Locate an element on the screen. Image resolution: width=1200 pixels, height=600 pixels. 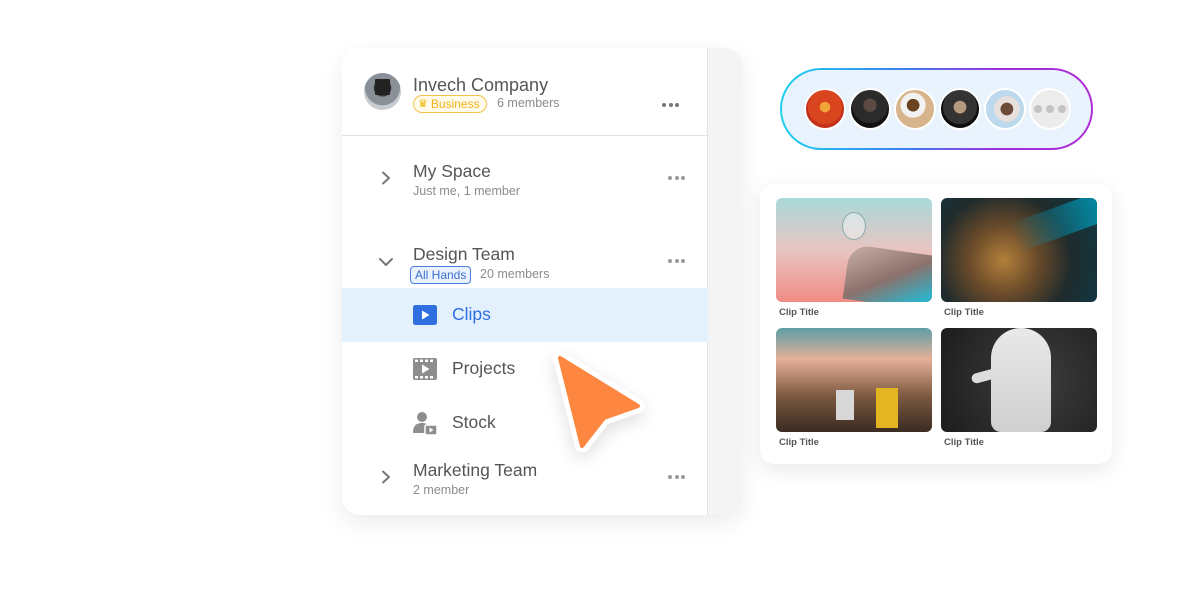
space-title: Marketing Team is located at coordinates (475, 470).